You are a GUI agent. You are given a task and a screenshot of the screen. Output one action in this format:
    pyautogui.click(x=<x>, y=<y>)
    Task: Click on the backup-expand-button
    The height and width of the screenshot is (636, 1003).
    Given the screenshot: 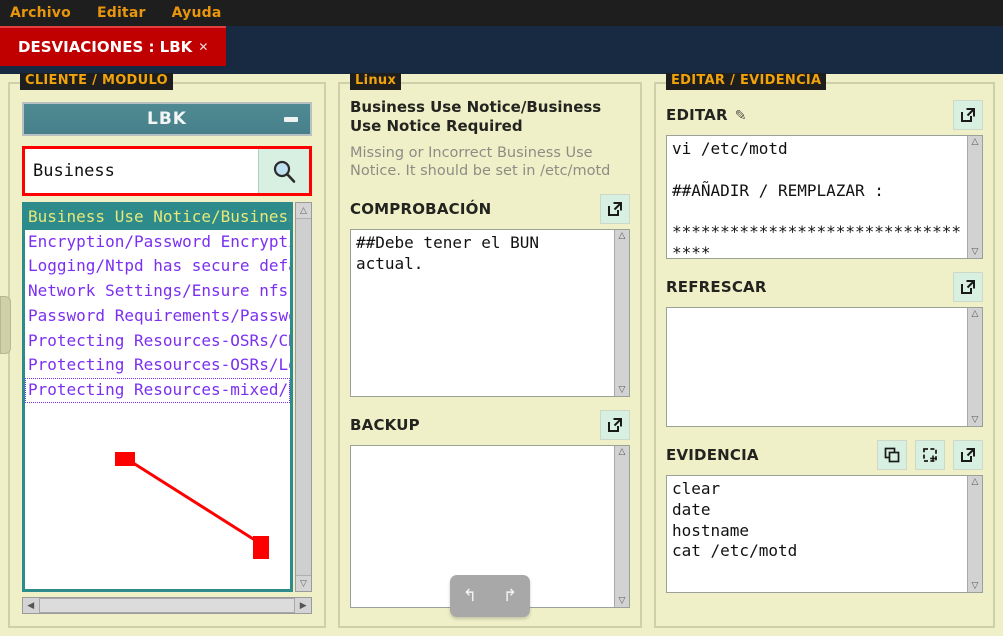 What is the action you would take?
    pyautogui.click(x=615, y=425)
    